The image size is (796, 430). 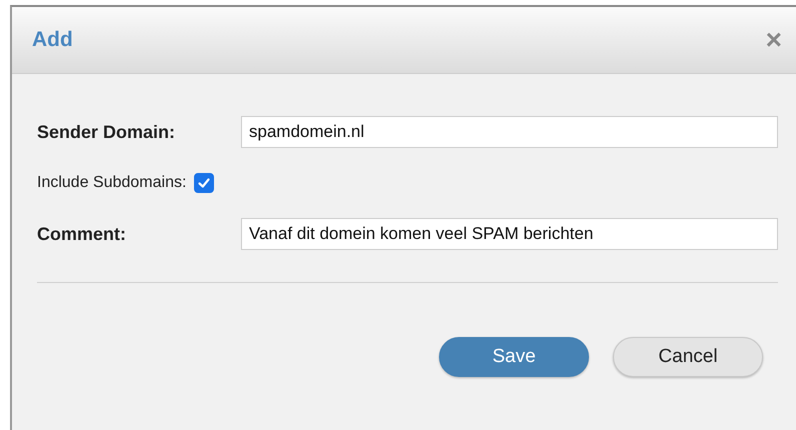 I want to click on dialog-title: Add, so click(x=52, y=40).